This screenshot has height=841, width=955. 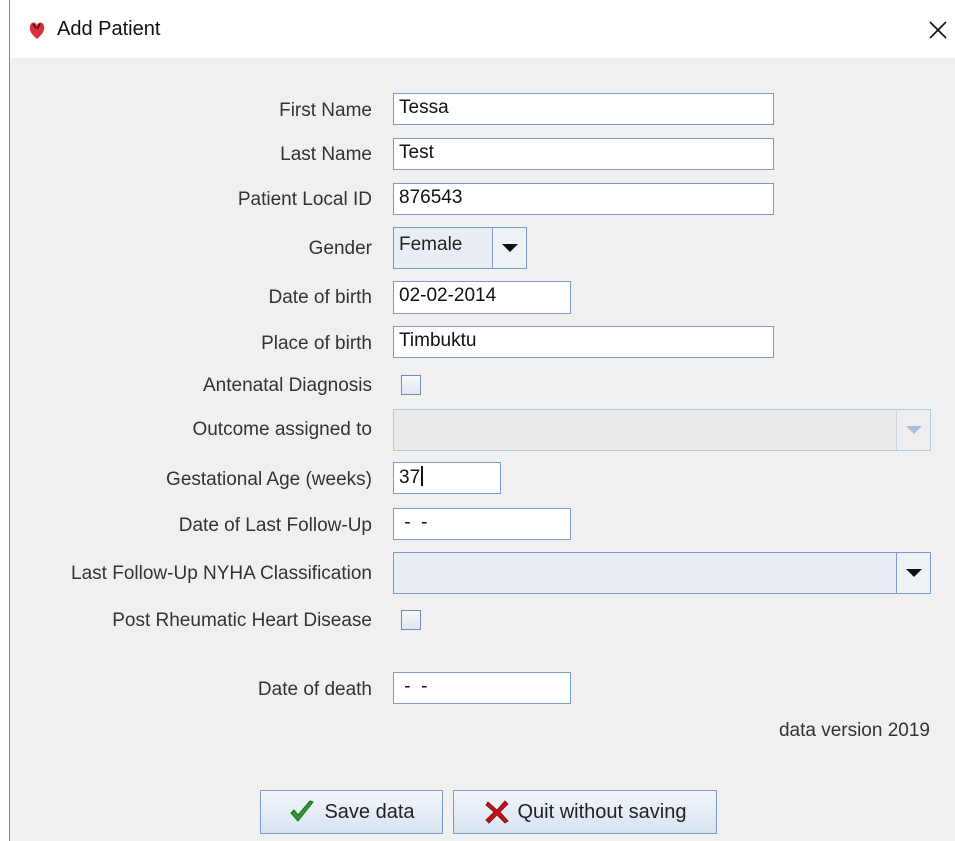 I want to click on close-button, so click(x=937, y=30).